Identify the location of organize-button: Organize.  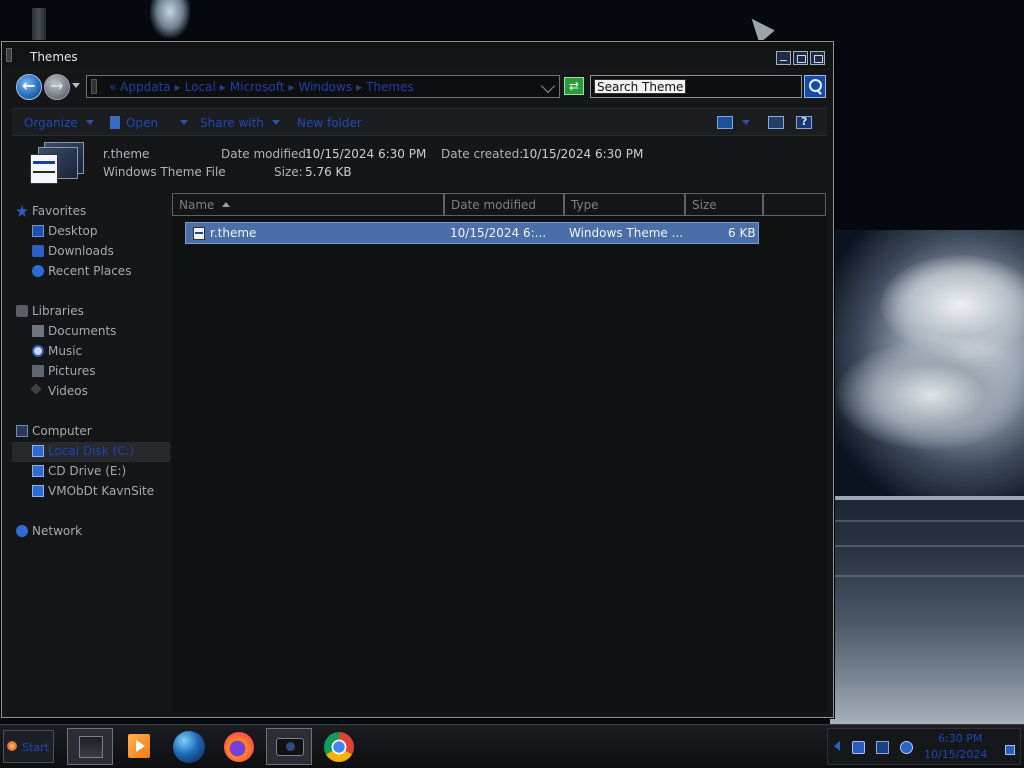
(59, 123).